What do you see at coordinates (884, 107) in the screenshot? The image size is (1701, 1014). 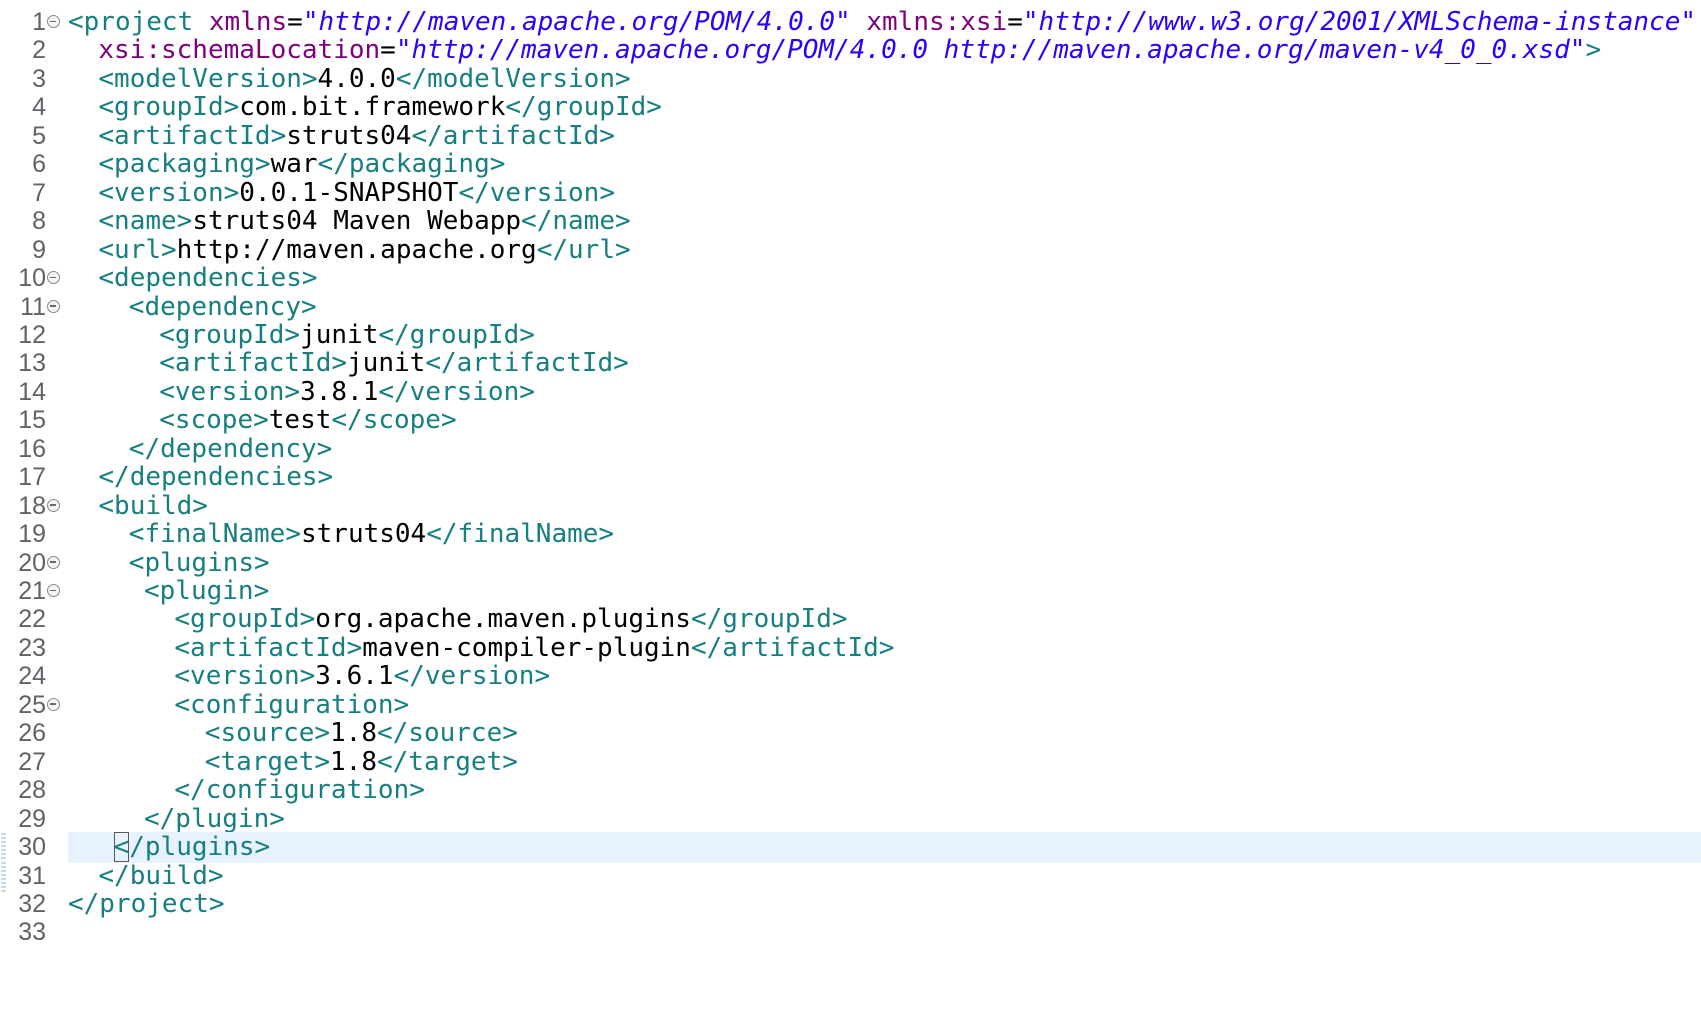 I see `code-area: <groupId>com.bit.framework</groupId>` at bounding box center [884, 107].